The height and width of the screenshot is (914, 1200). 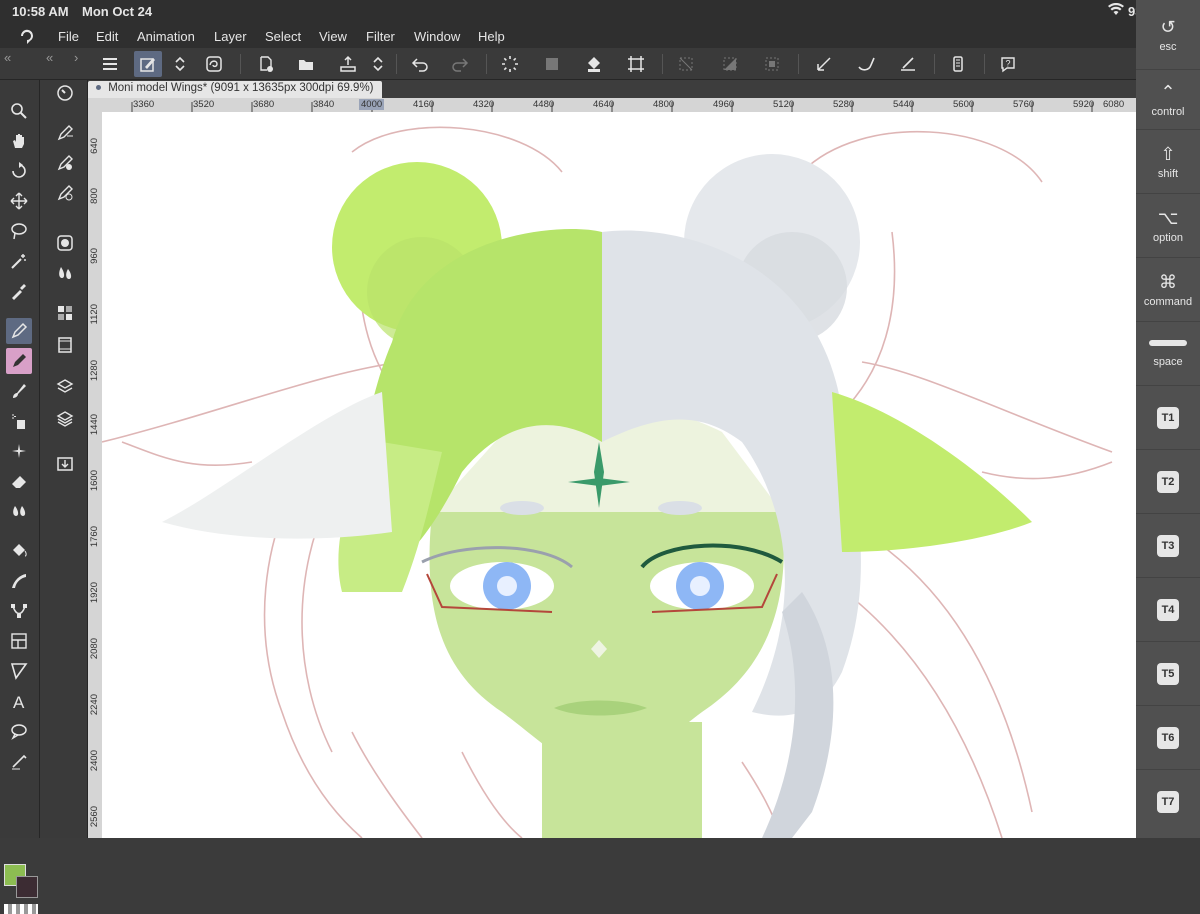 What do you see at coordinates (324, 104) in the screenshot?
I see `ruler-tick-label: 3840` at bounding box center [324, 104].